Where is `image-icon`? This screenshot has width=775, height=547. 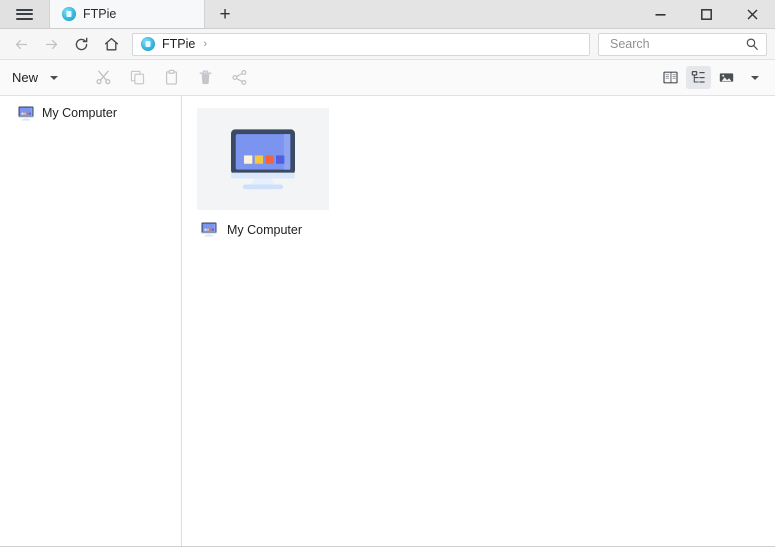 image-icon is located at coordinates (726, 77).